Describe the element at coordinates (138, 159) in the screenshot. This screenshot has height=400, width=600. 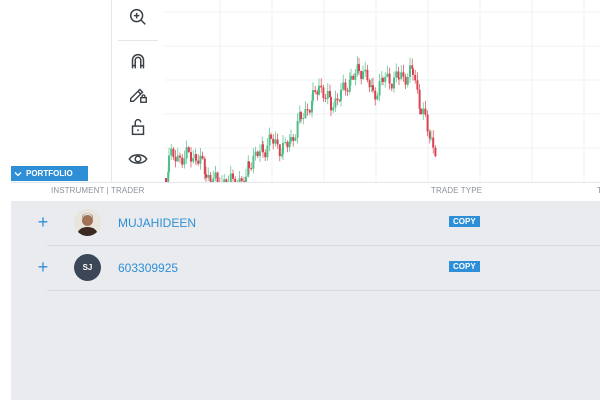
I see `eye-icon` at that location.